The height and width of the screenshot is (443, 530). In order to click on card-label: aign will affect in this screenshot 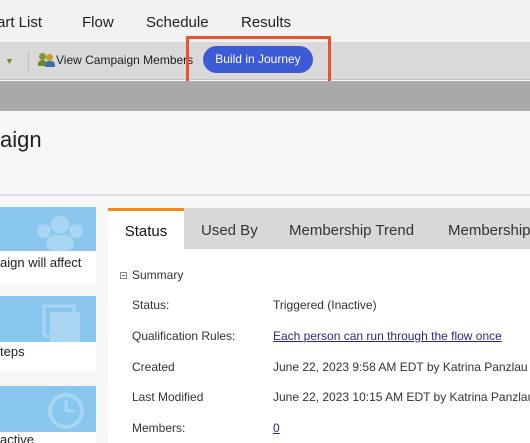, I will do `click(41, 262)`.